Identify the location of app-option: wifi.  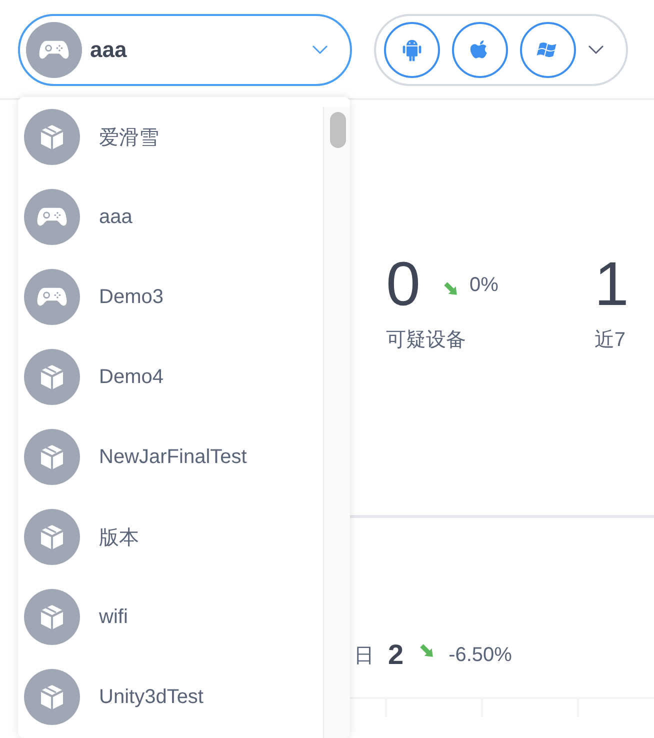
(170, 617).